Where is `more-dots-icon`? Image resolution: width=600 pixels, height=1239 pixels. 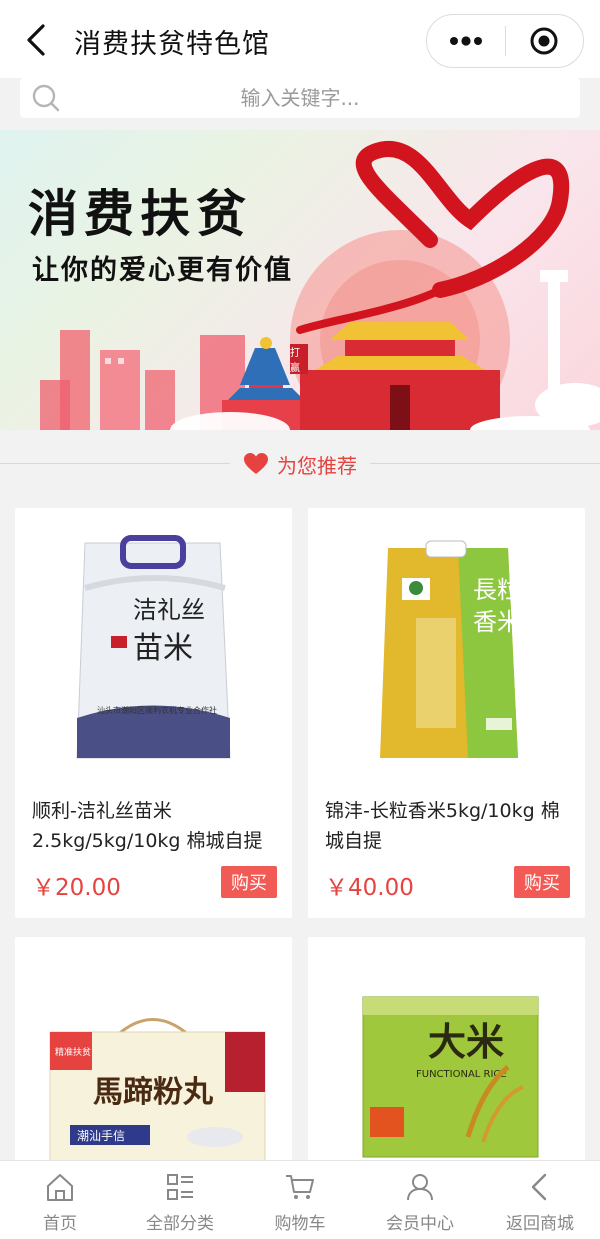
more-dots-icon is located at coordinates (465, 41).